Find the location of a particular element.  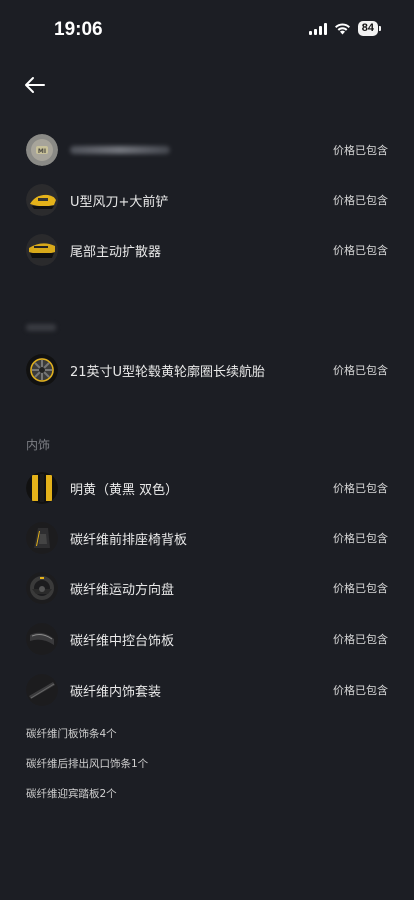

seat-back-thumb is located at coordinates (42, 538).